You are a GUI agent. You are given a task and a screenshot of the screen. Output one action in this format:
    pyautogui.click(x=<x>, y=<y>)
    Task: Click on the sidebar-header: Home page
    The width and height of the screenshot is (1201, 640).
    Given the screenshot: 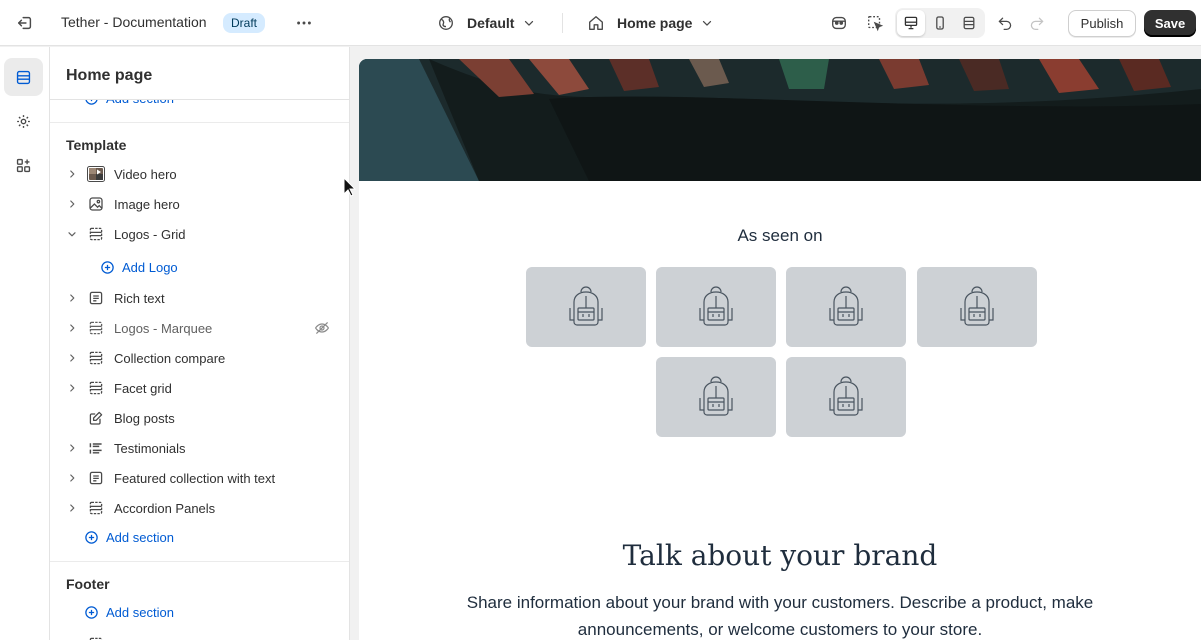 What is the action you would take?
    pyautogui.click(x=199, y=73)
    